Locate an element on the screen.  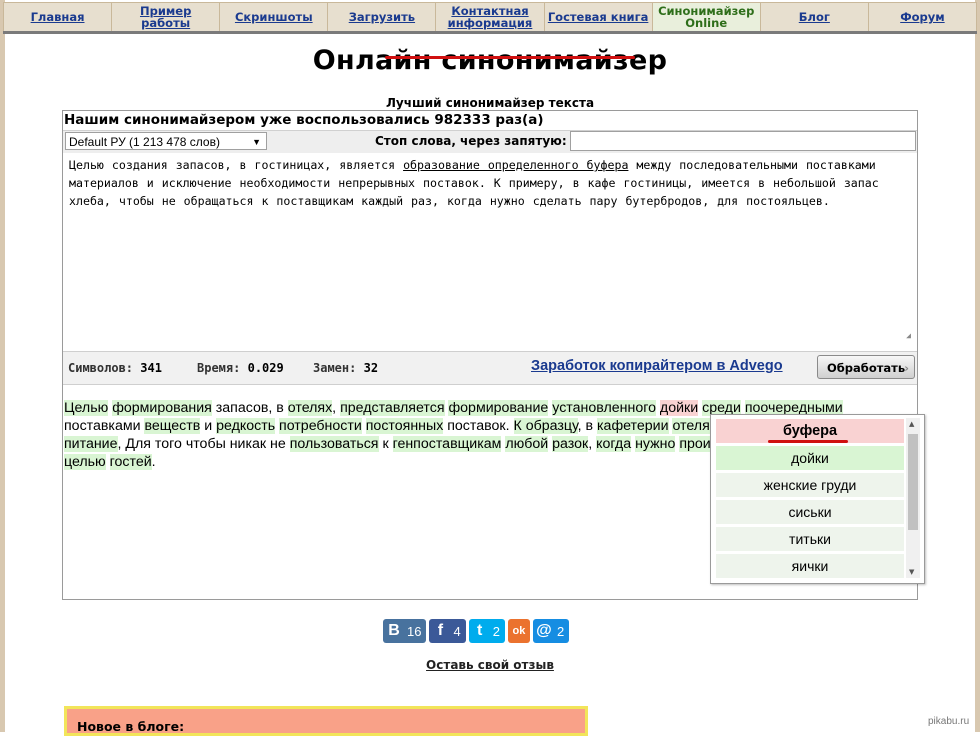
nav-screenshots: Скриншоты is located at coordinates (274, 17).